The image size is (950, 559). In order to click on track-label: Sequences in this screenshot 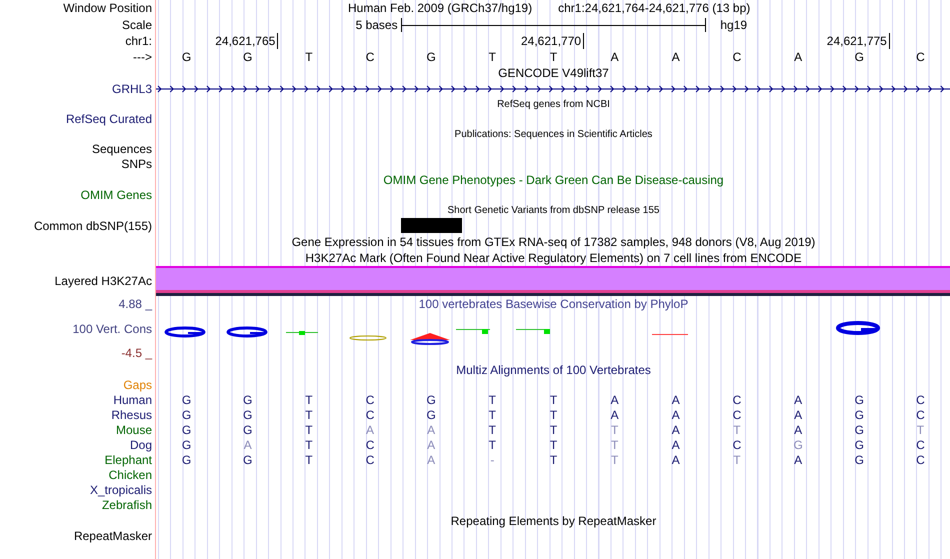, I will do `click(122, 149)`.